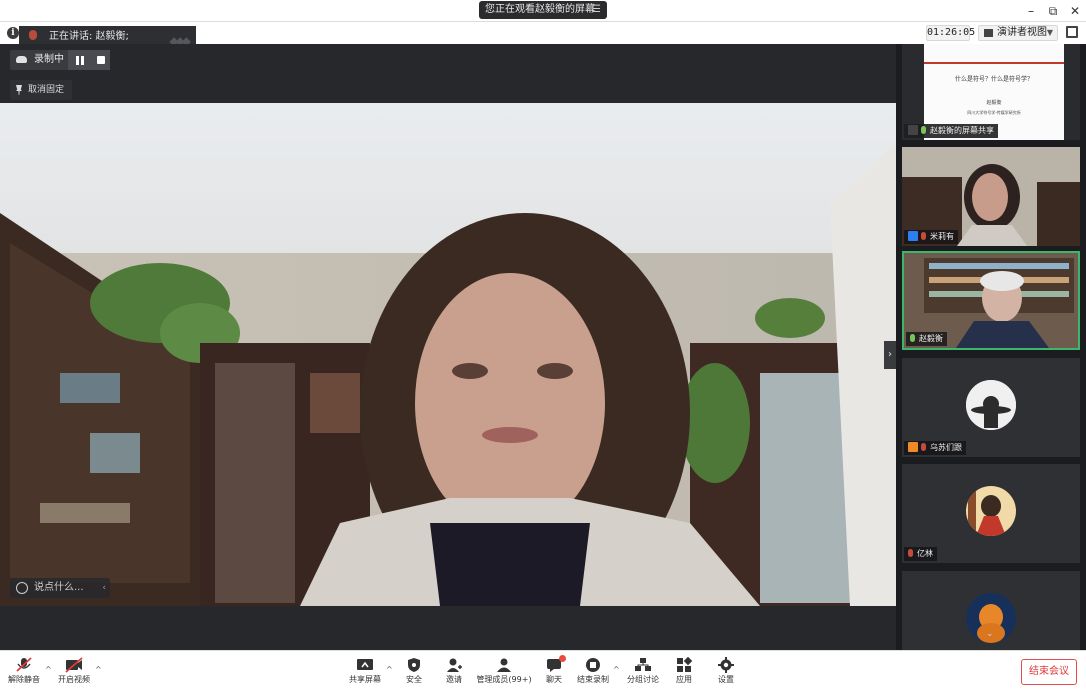  What do you see at coordinates (942, 236) in the screenshot?
I see `participant-name: 米莉有` at bounding box center [942, 236].